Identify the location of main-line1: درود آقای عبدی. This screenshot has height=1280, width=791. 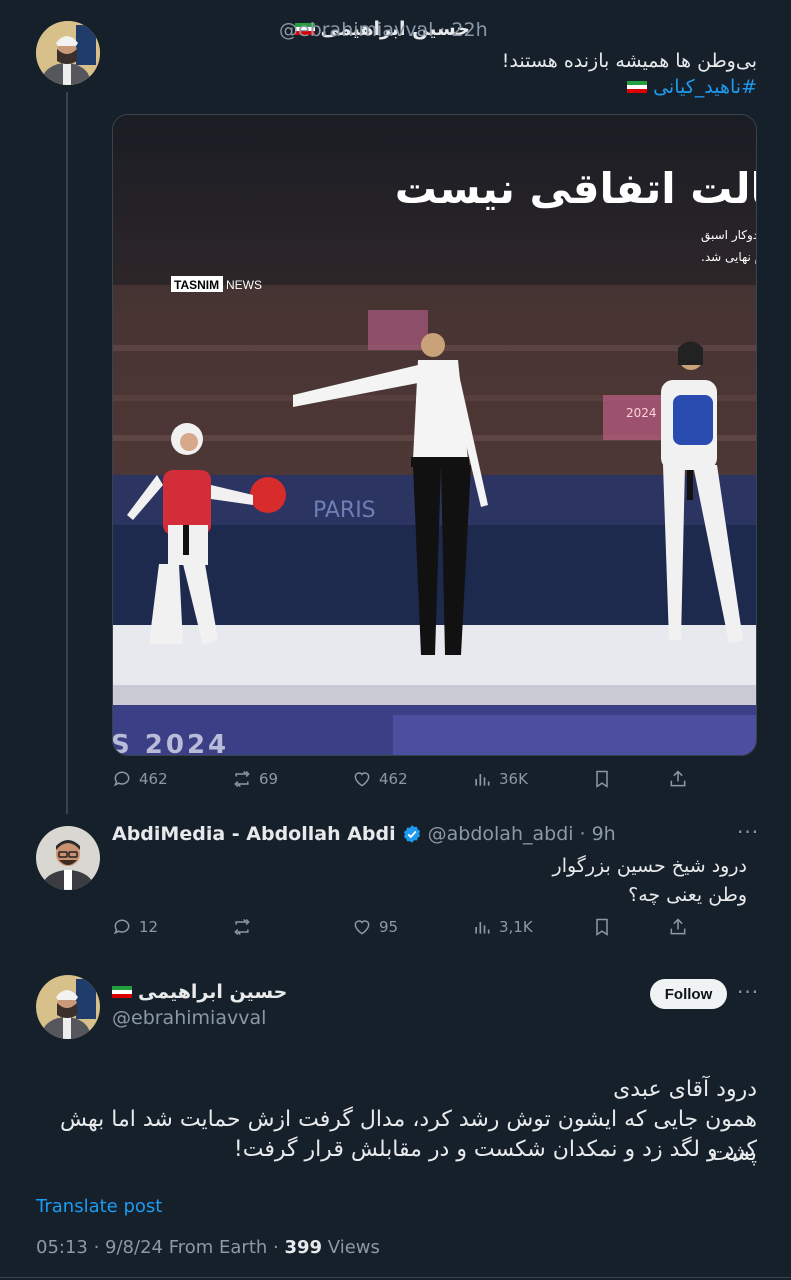
(685, 1089).